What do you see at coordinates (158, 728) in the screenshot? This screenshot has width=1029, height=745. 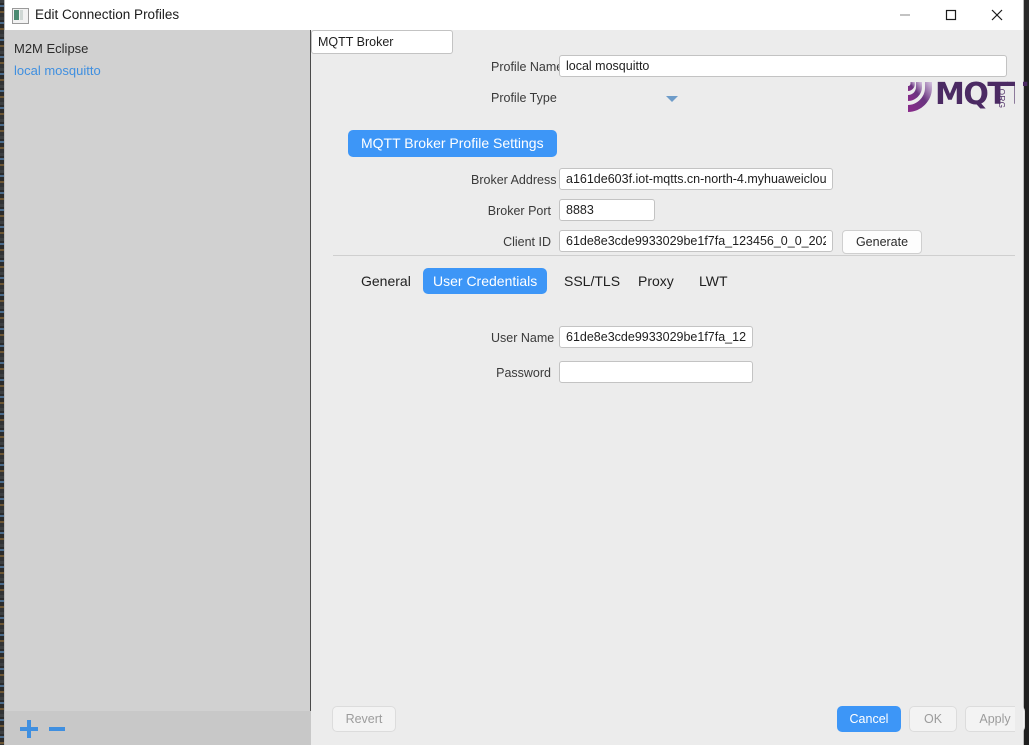 I see `sidebar-toolbar` at bounding box center [158, 728].